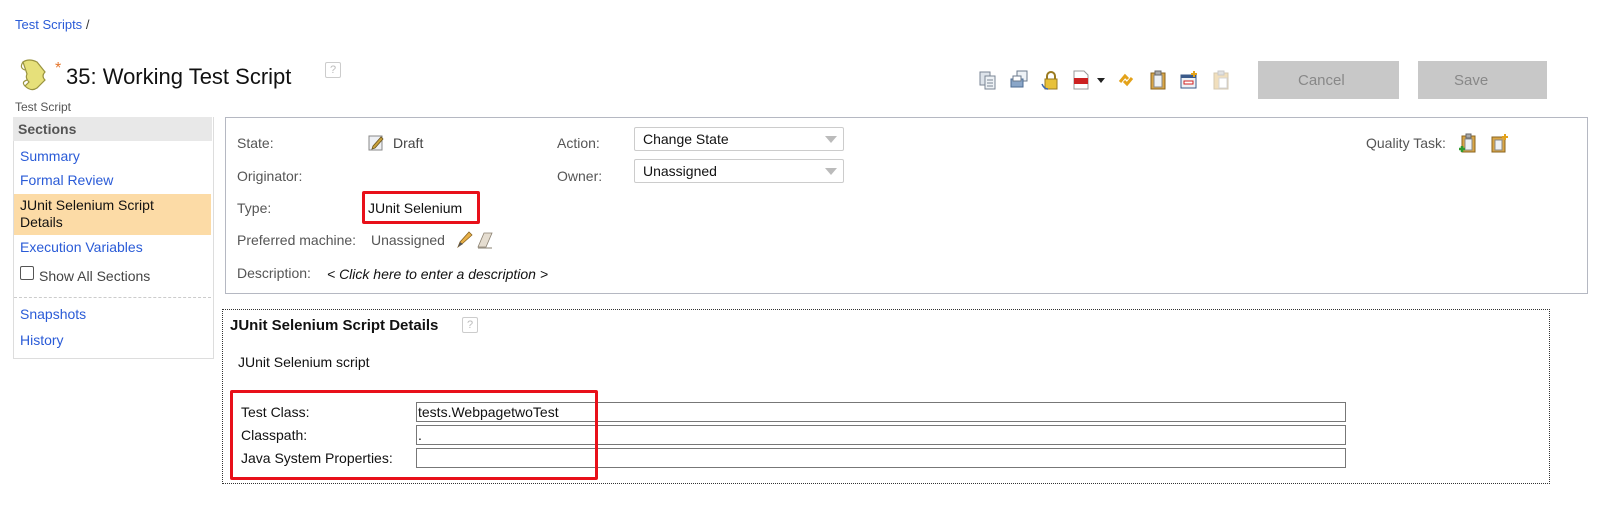 This screenshot has height=512, width=1611. Describe the element at coordinates (1189, 80) in the screenshot. I see `new-window-icon` at that location.